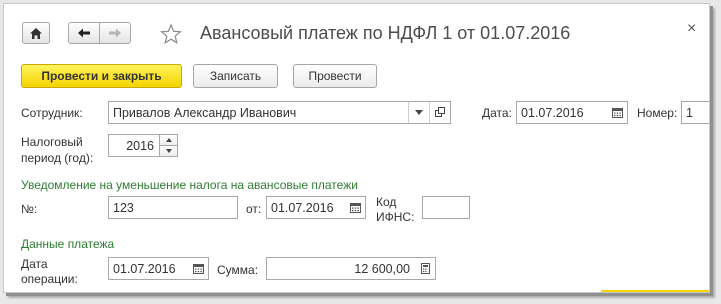 This screenshot has height=304, width=721. I want to click on ifns-label-line2: ИФНС:, so click(395, 217).